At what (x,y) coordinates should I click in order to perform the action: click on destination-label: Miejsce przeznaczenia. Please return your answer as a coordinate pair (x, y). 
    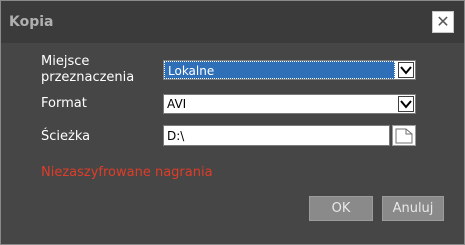
    Looking at the image, I should click on (88, 69).